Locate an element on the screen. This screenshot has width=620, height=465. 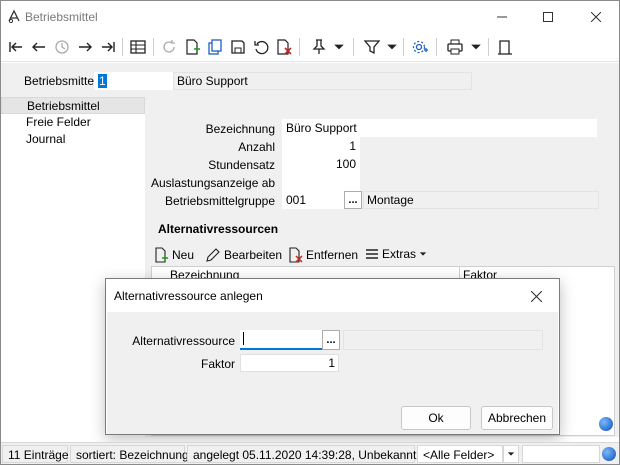
last-icon is located at coordinates (108, 47).